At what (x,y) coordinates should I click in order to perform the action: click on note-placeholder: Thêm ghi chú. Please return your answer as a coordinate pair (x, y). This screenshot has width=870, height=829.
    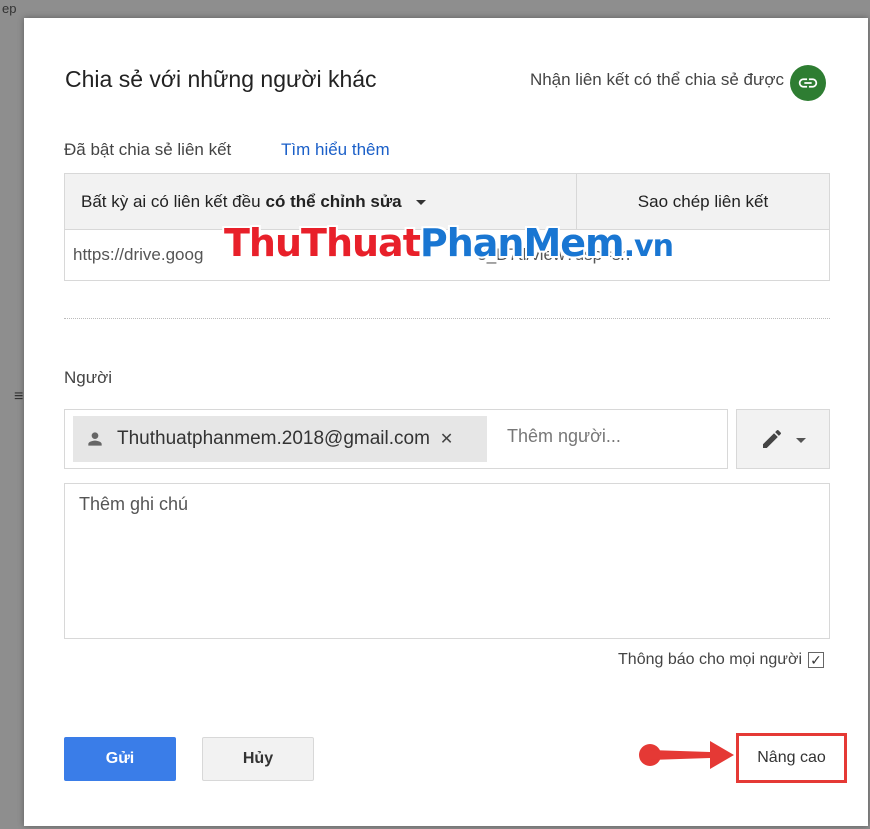
    Looking at the image, I should click on (134, 504).